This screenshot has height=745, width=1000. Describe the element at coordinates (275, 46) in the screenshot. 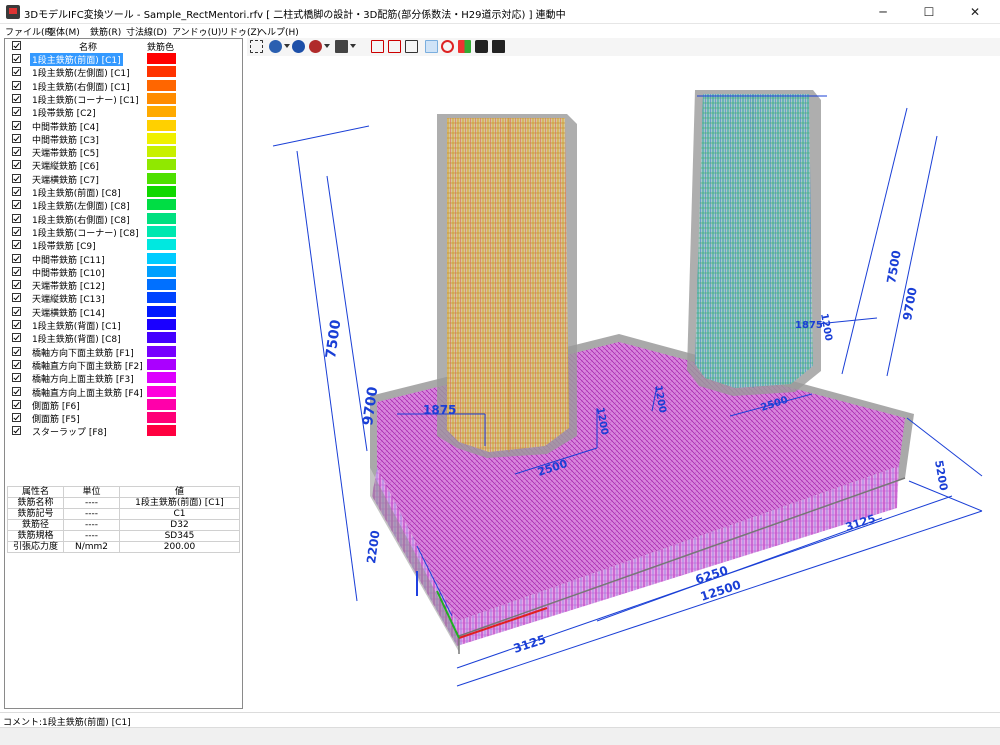

I see `find-icon` at that location.